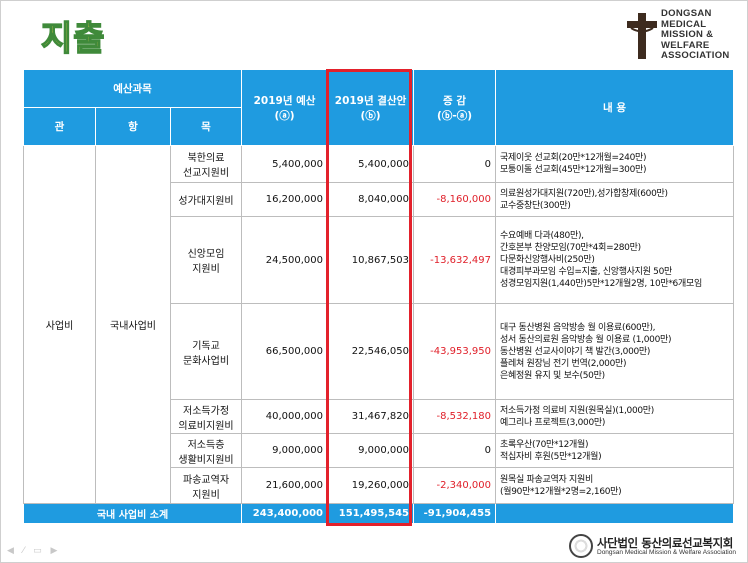  What do you see at coordinates (206, 460) in the screenshot?
I see `mok-line: 생활비지원비` at bounding box center [206, 460].